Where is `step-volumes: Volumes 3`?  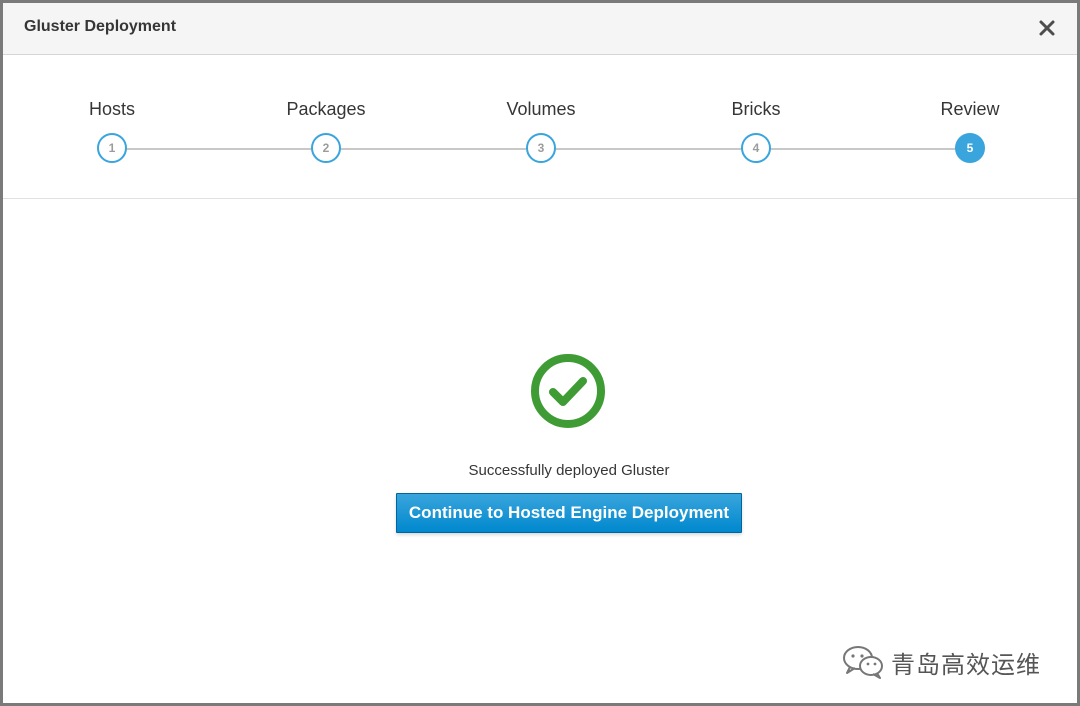 step-volumes: Volumes 3 is located at coordinates (541, 115).